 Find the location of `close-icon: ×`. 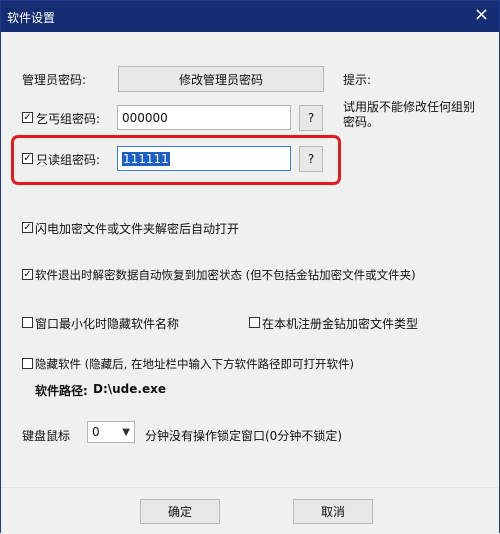

close-icon: × is located at coordinates (481, 15).